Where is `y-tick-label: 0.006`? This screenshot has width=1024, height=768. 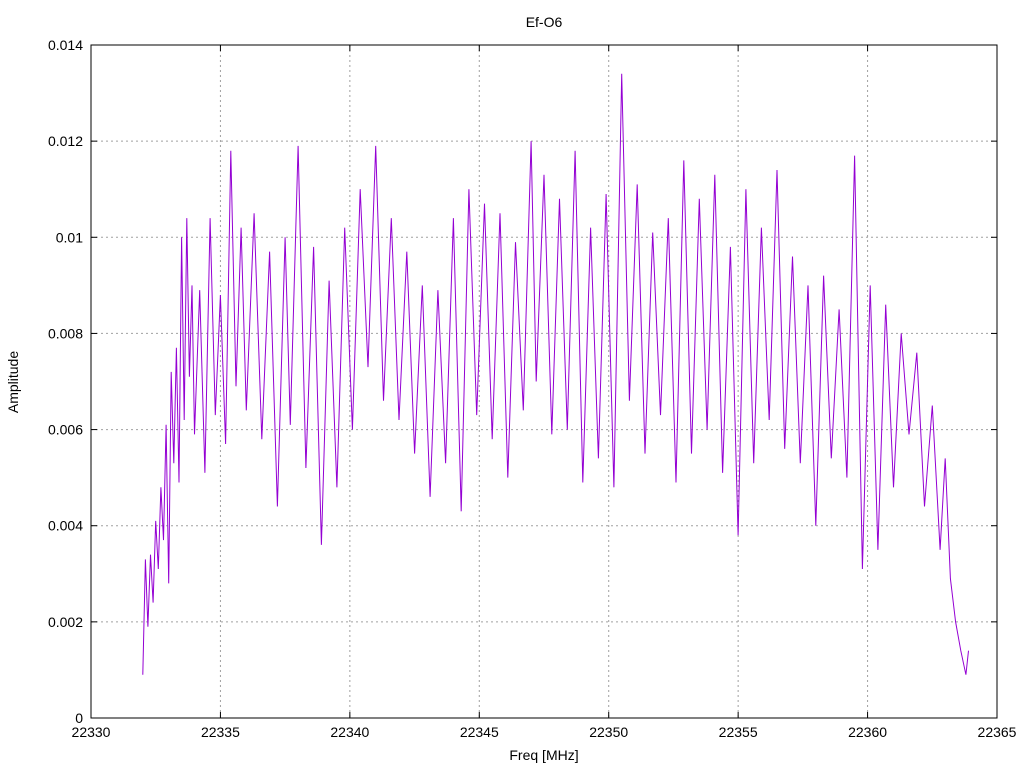
y-tick-label: 0.006 is located at coordinates (65, 430).